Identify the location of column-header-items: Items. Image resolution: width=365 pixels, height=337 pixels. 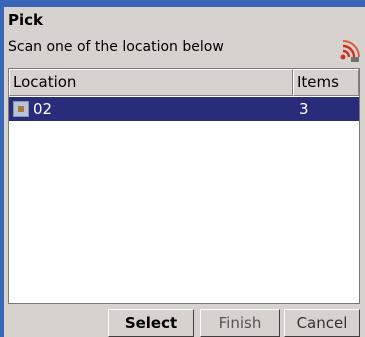
(326, 82).